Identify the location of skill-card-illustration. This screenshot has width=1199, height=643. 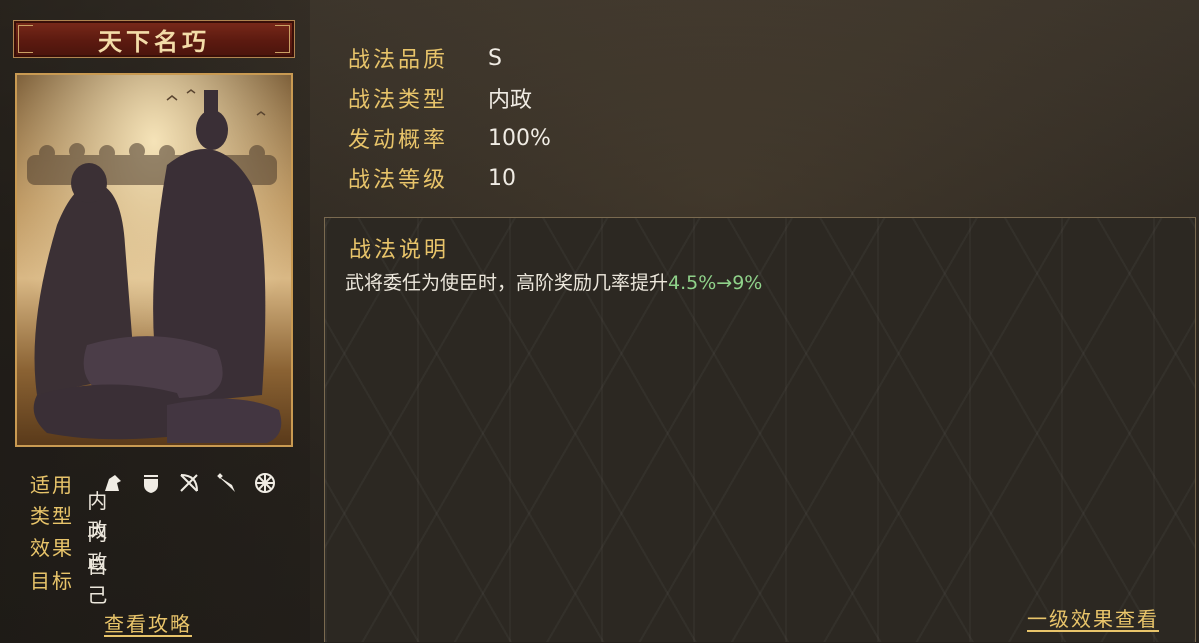
(154, 260).